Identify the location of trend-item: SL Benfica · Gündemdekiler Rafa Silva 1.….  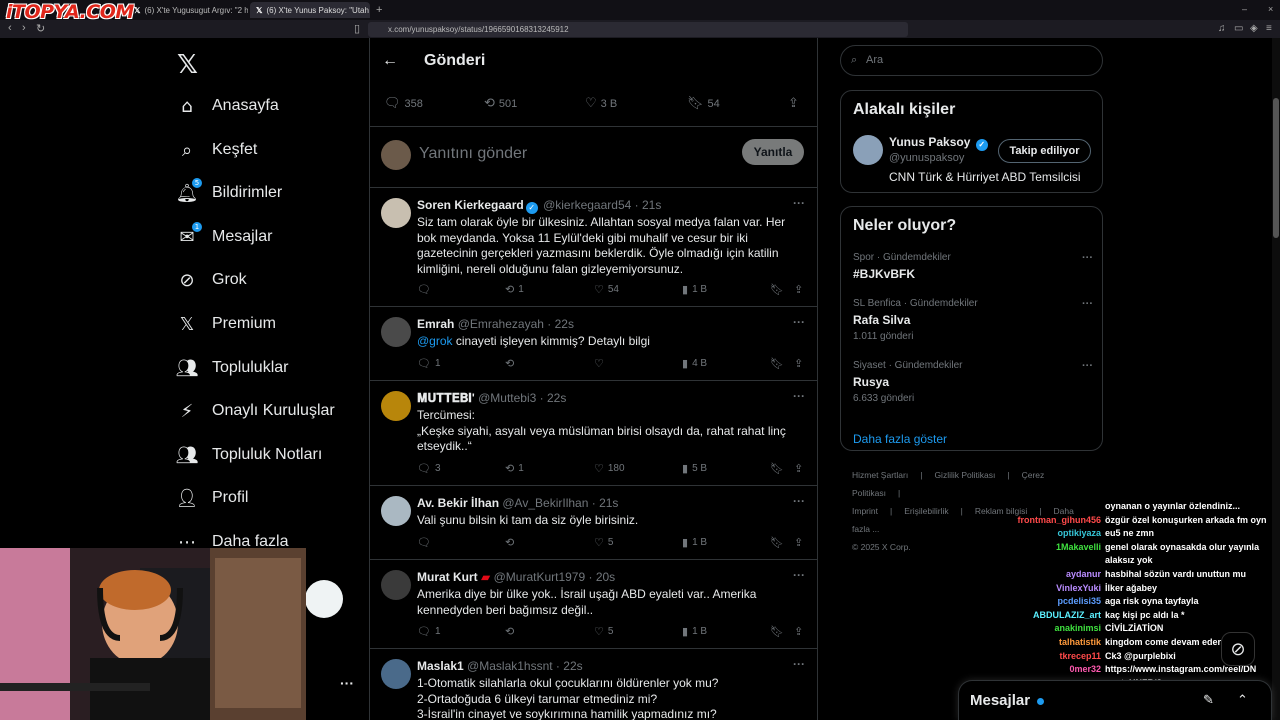
(973, 320).